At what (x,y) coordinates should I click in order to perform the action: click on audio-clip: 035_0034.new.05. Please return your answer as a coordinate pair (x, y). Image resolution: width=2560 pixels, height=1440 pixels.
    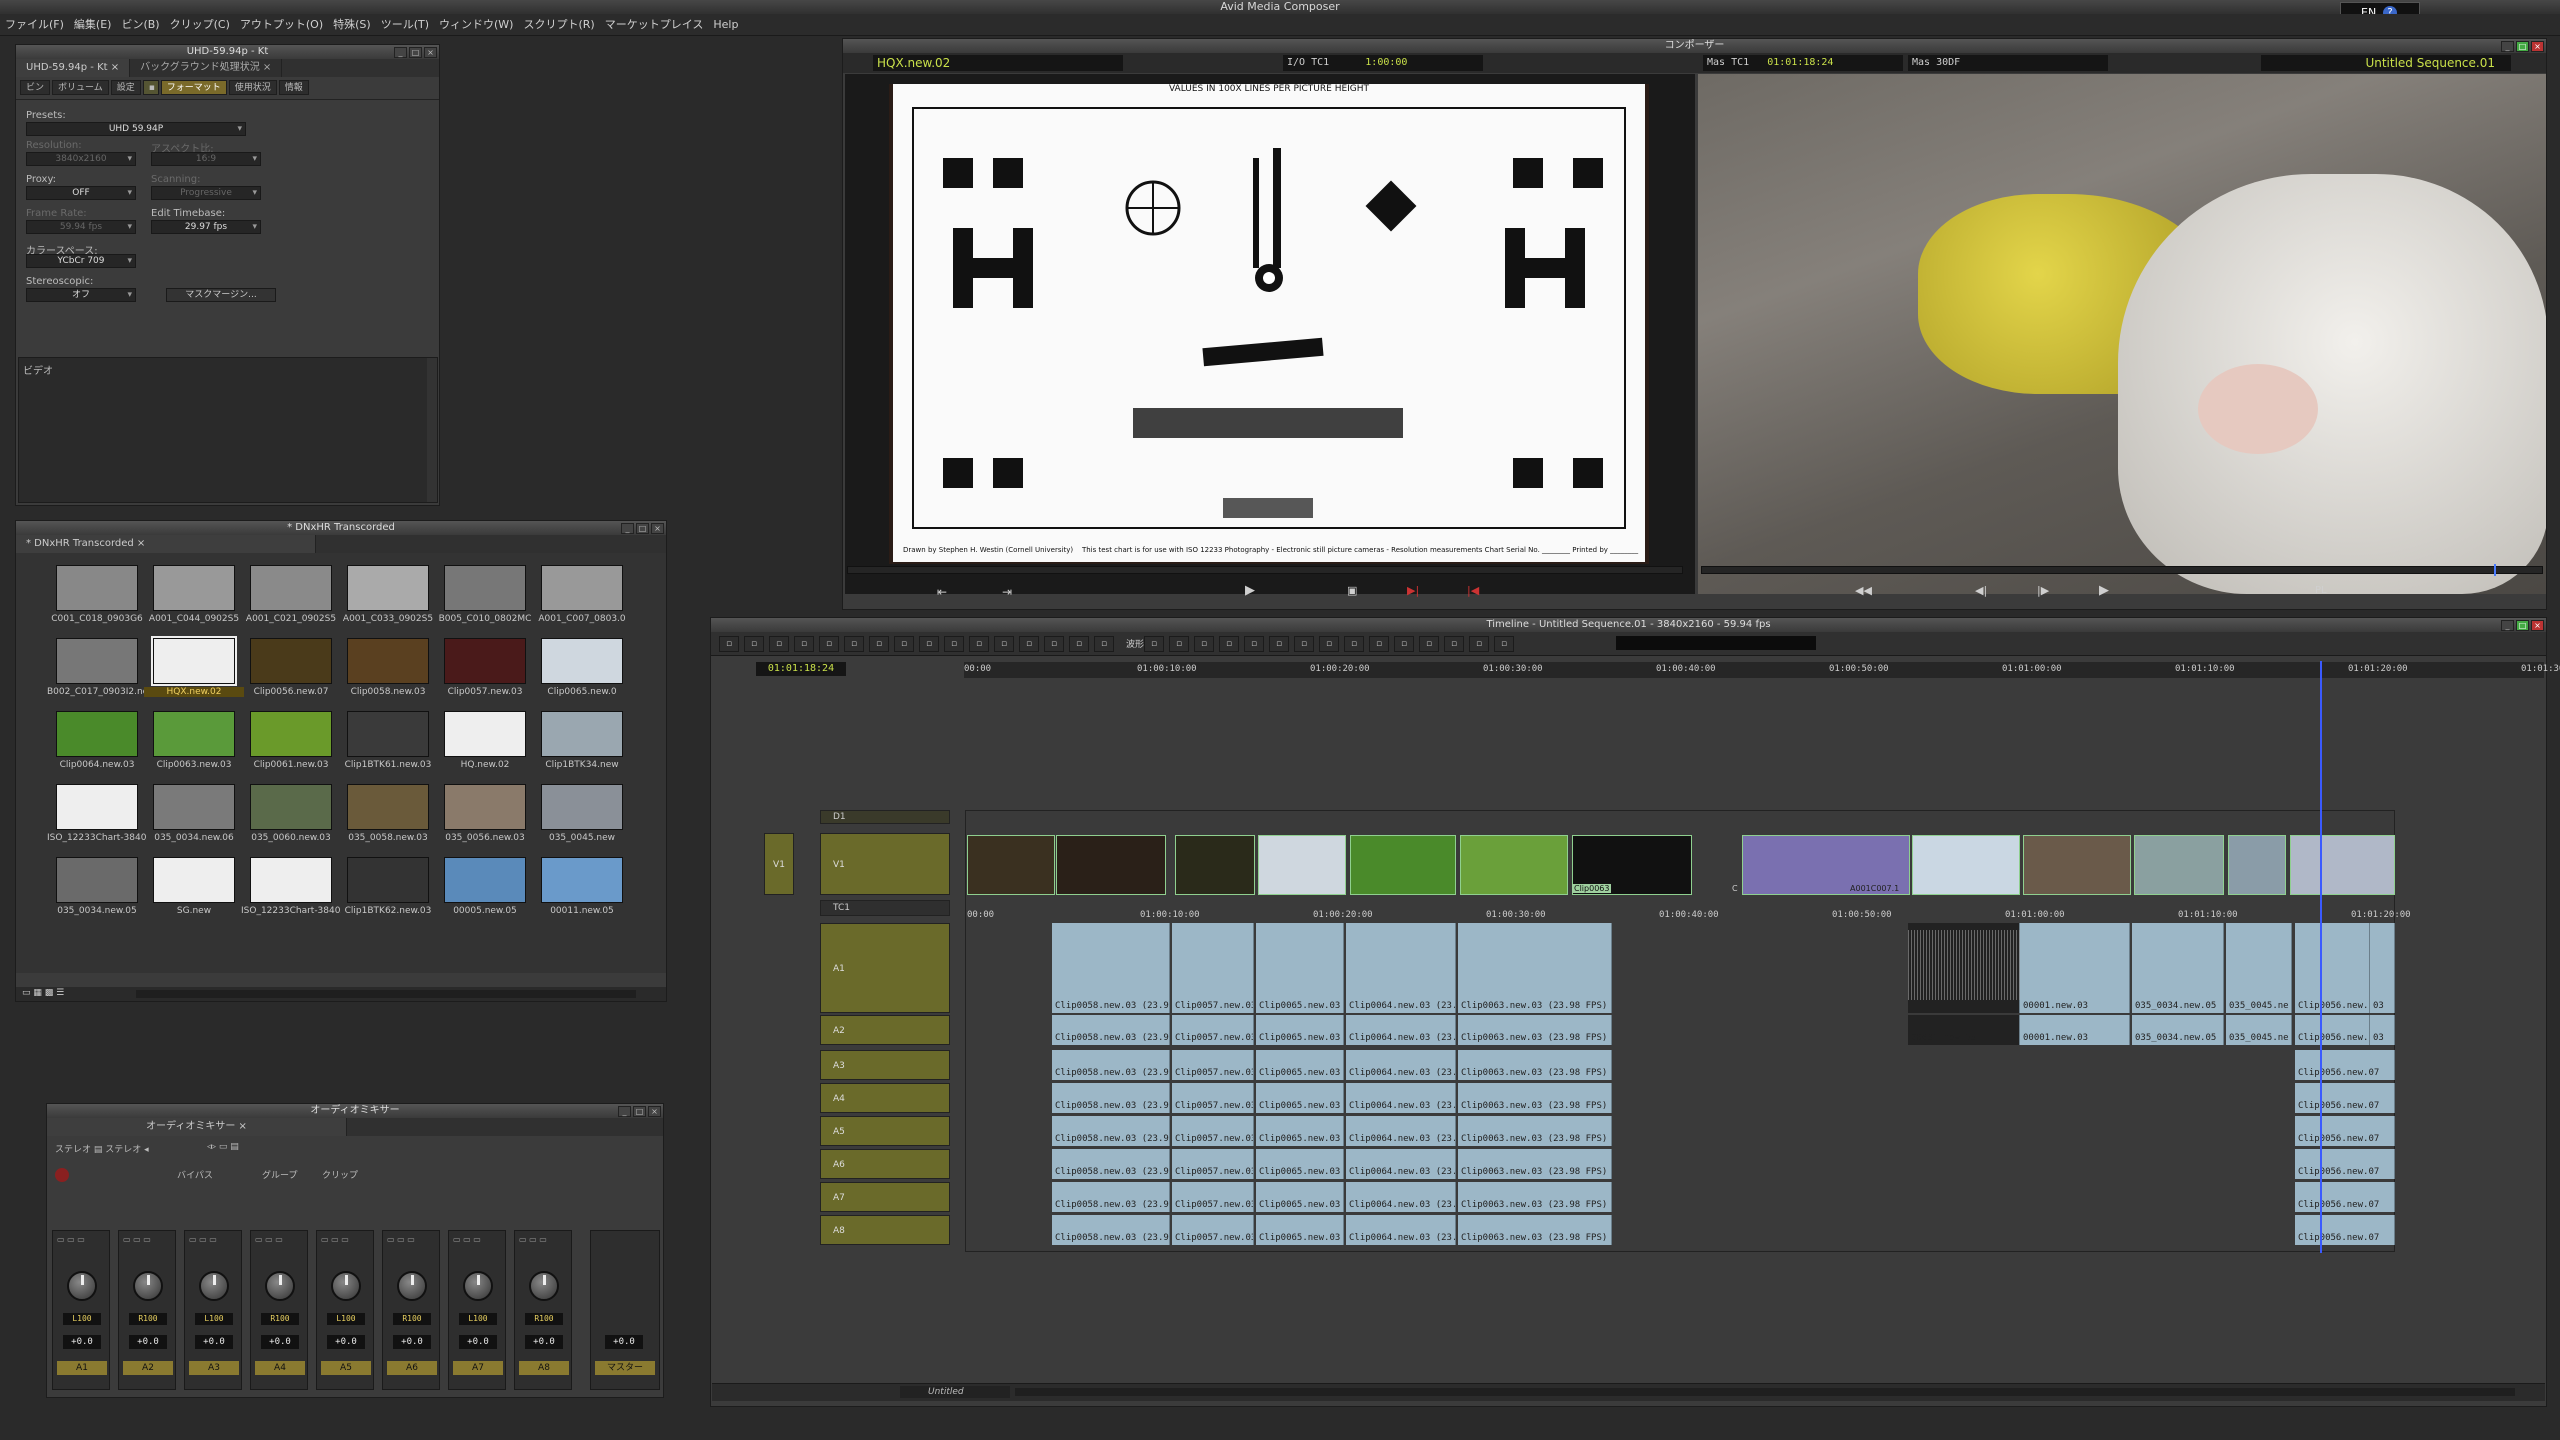
    Looking at the image, I should click on (2178, 1030).